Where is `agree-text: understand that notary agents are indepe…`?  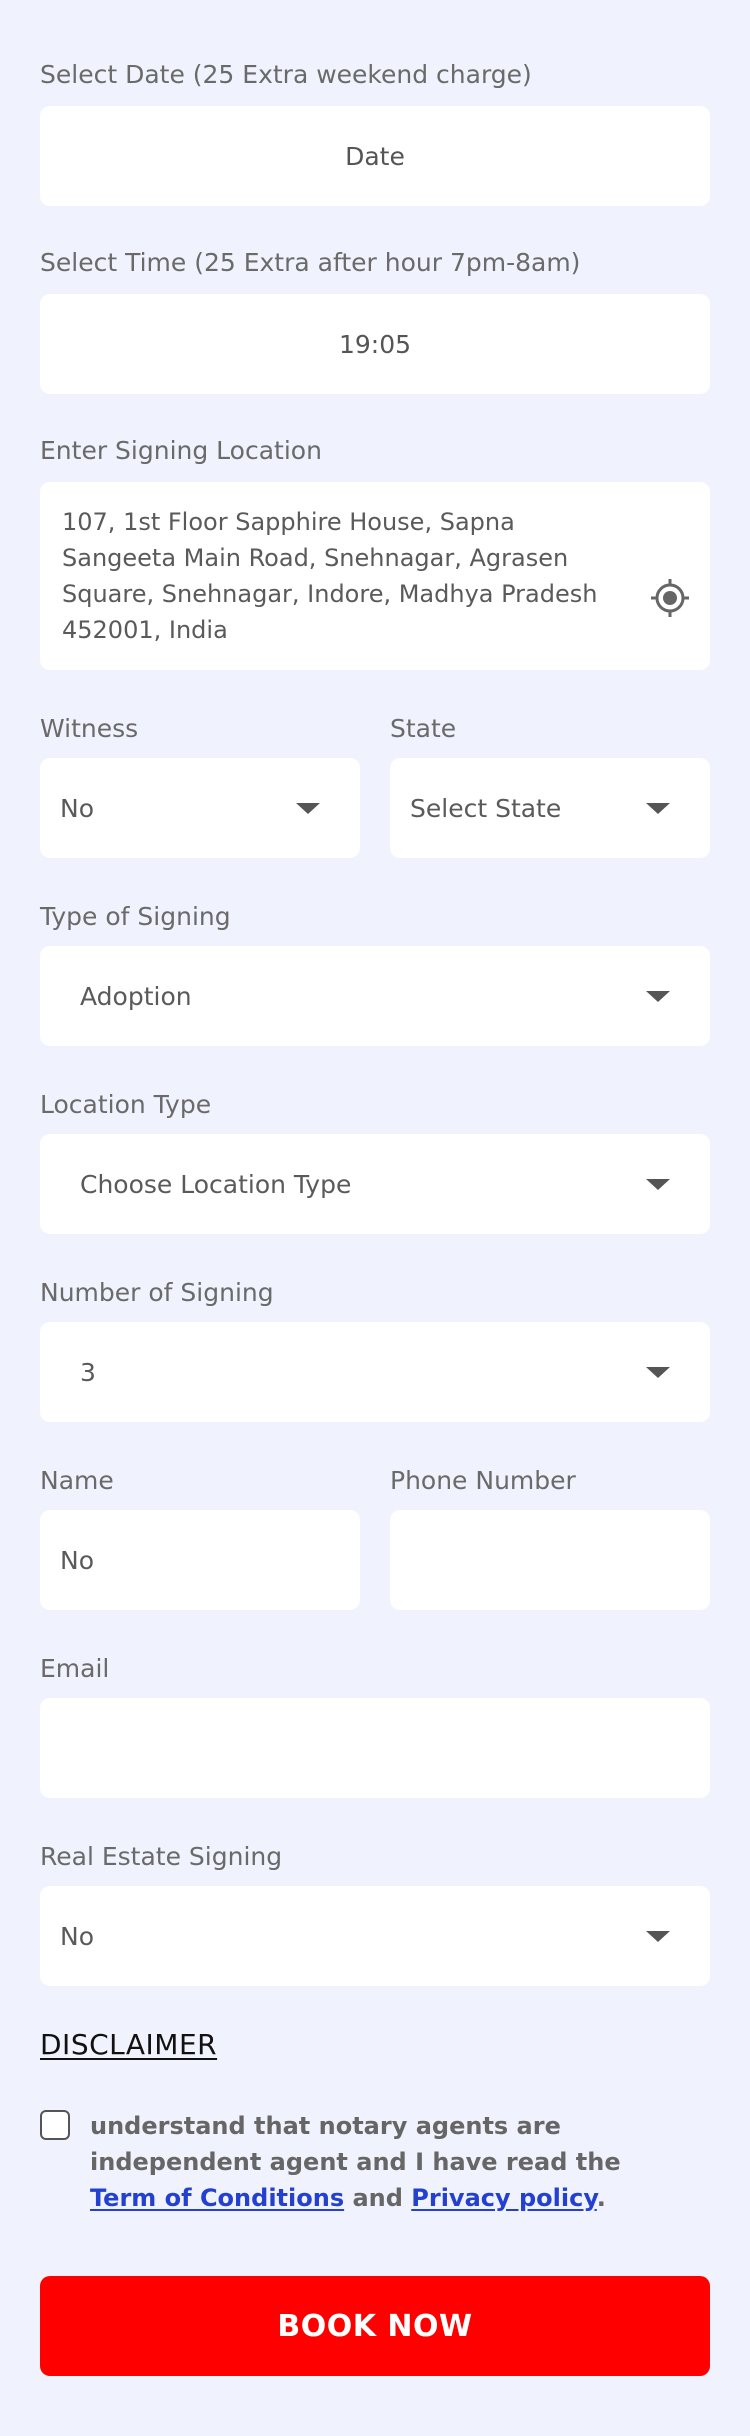
agree-text: understand that notary agents are indepe… is located at coordinates (390, 2162).